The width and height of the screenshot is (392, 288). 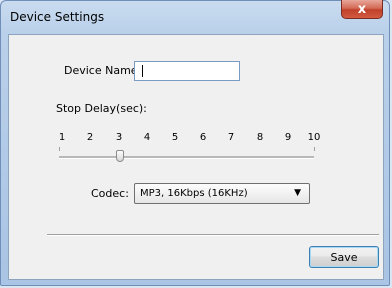 What do you see at coordinates (187, 71) in the screenshot?
I see `device-name-input` at bounding box center [187, 71].